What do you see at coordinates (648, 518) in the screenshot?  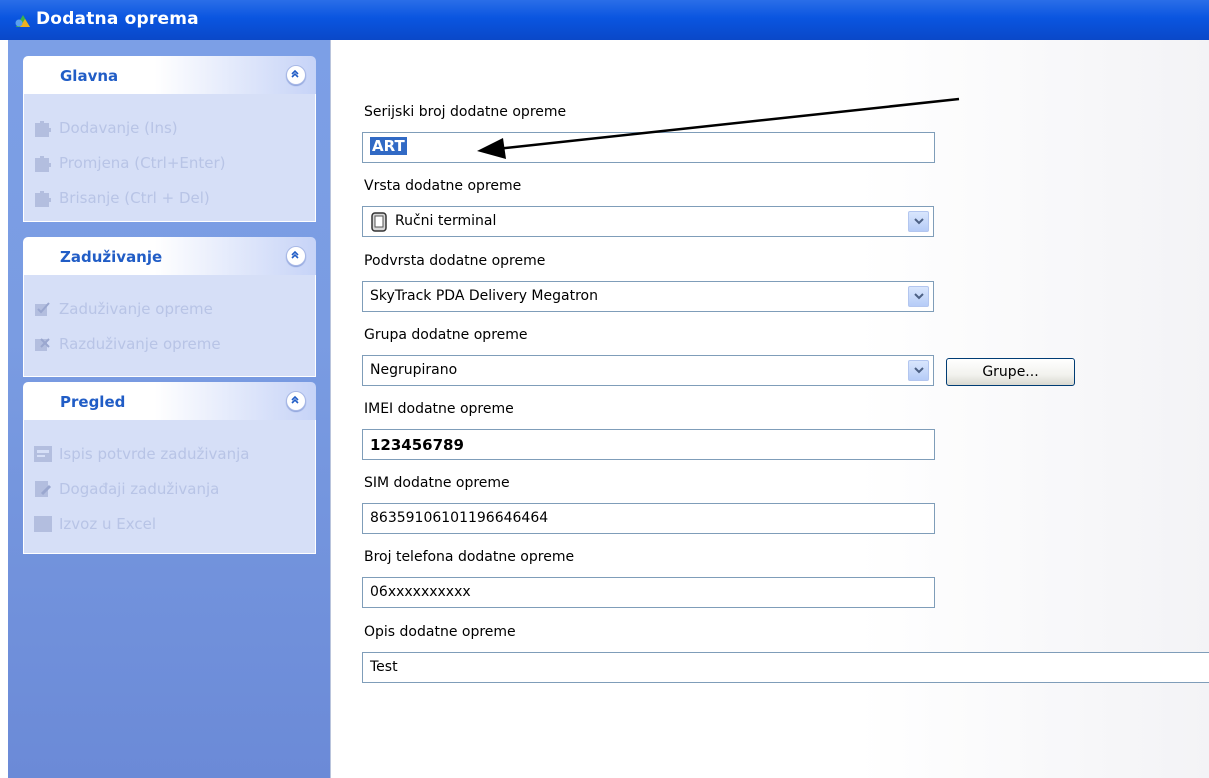 I see `sim-input: 86359106101196646464` at bounding box center [648, 518].